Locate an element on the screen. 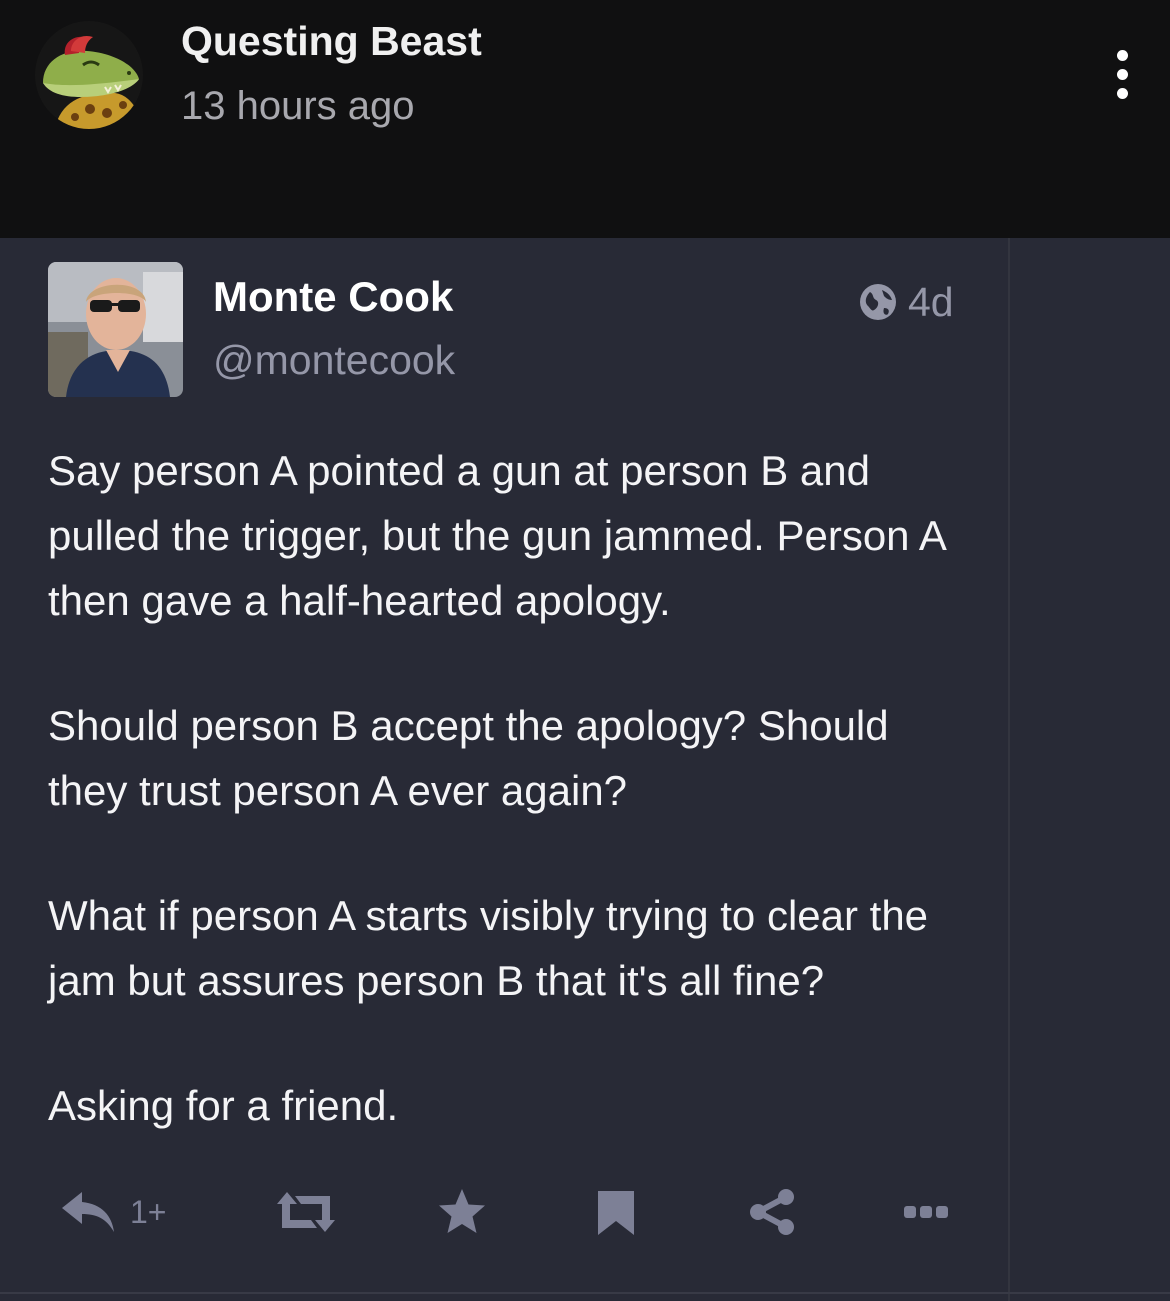  share-button is located at coordinates (772, 1212).